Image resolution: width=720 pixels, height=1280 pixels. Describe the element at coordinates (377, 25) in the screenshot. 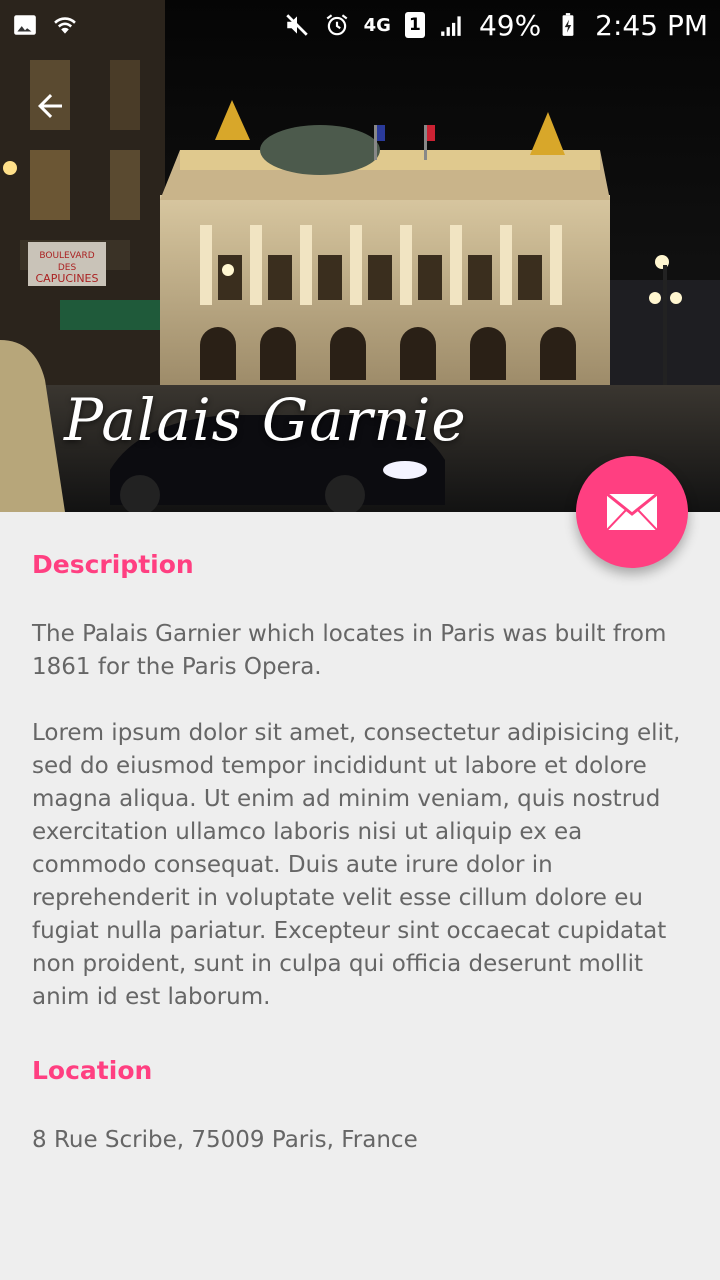

I see `network-4g-icon: 4G` at that location.